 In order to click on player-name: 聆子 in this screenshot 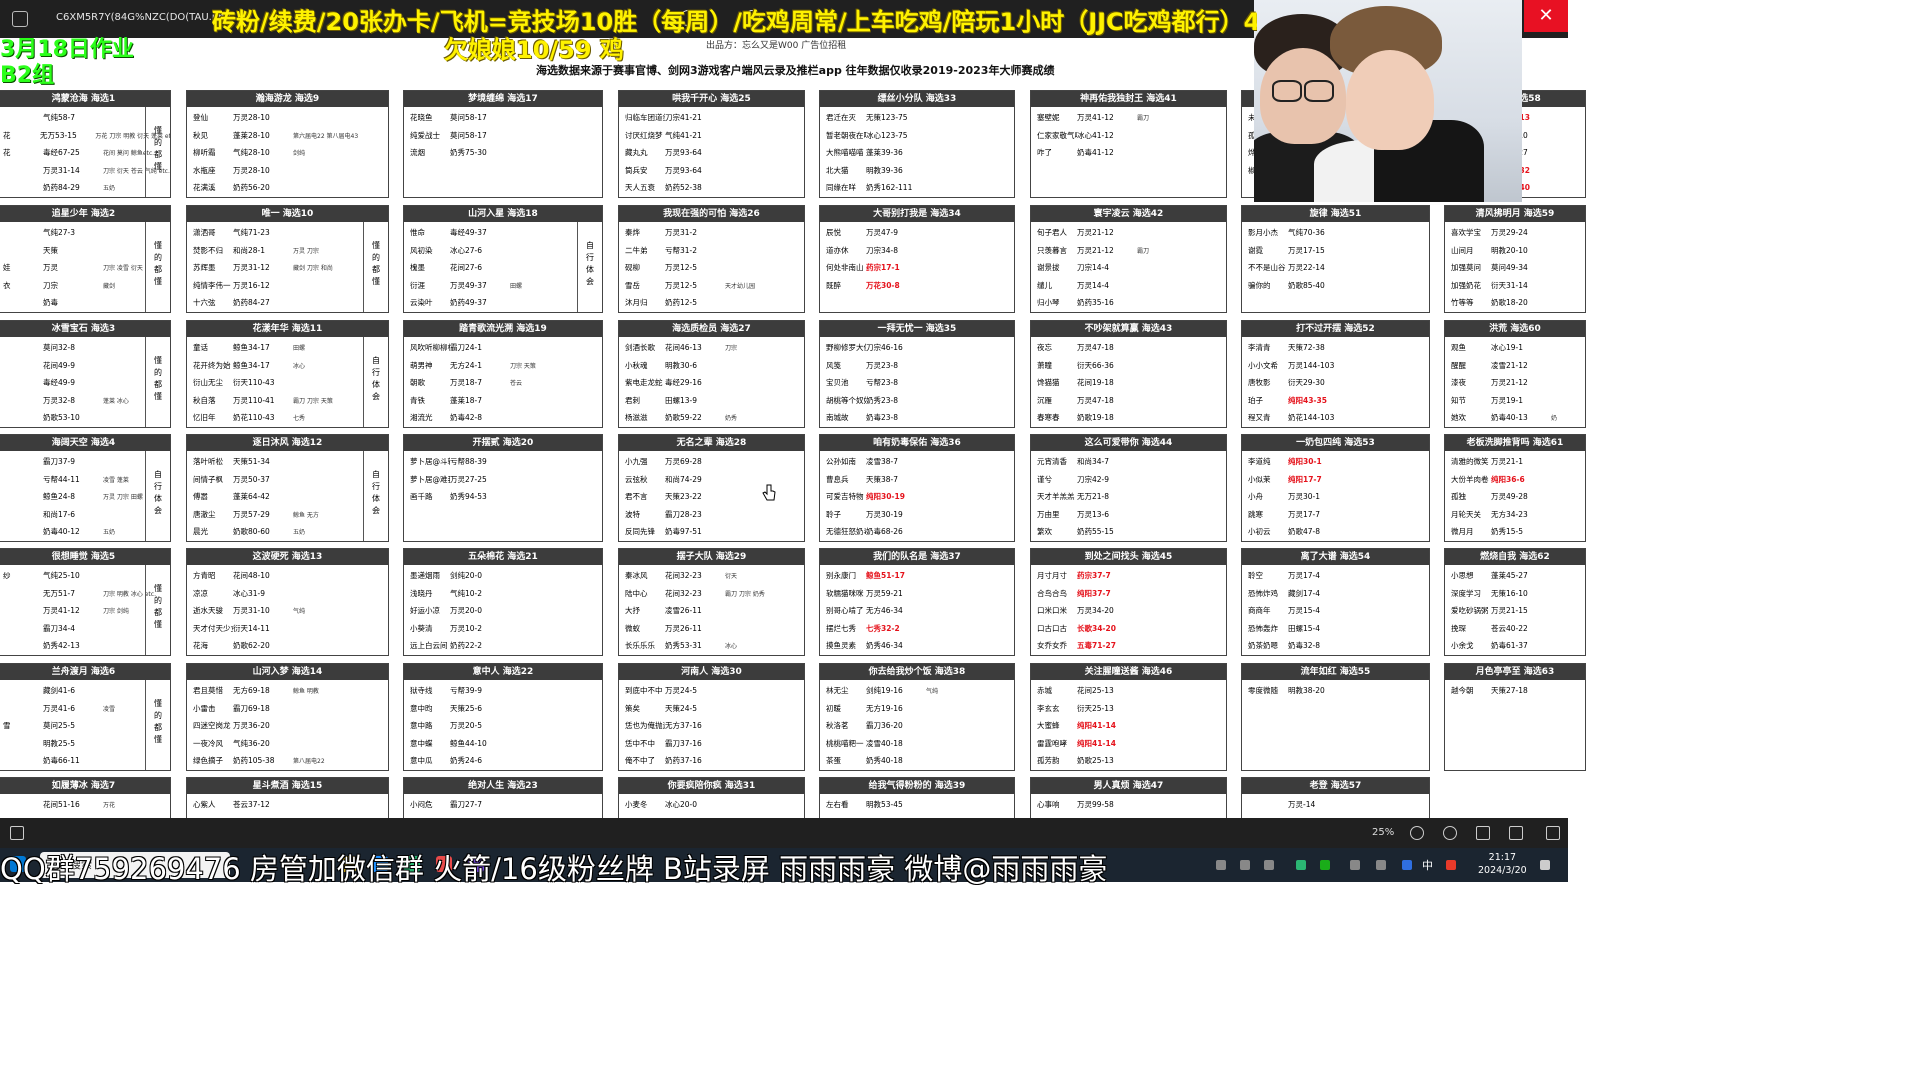, I will do `click(833, 514)`.